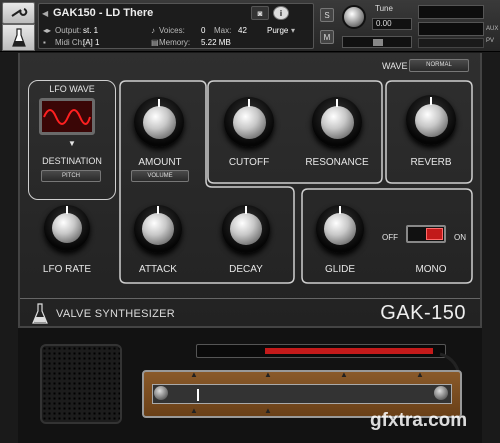 Image resolution: width=500 pixels, height=443 pixels. What do you see at coordinates (423, 313) in the screenshot?
I see `model-name: GAK-150` at bounding box center [423, 313].